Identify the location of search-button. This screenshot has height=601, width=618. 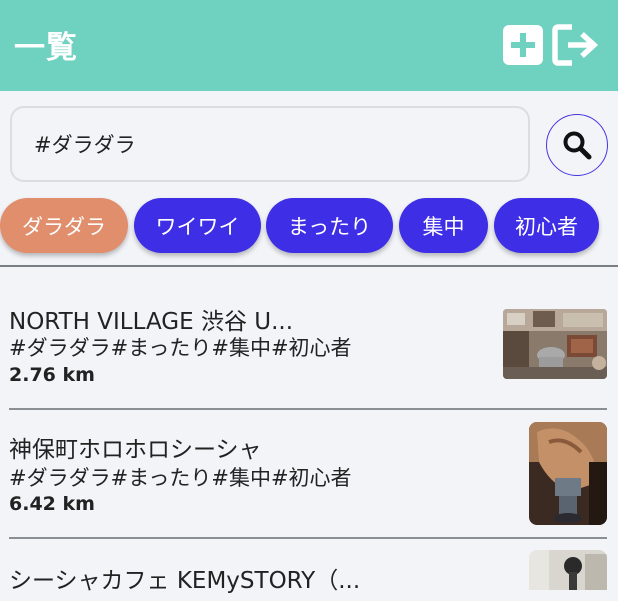
(577, 145).